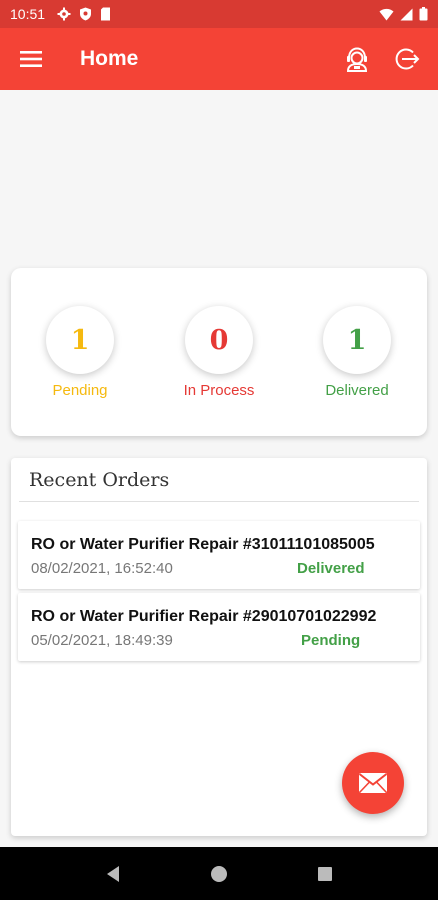 Image resolution: width=438 pixels, height=900 pixels. I want to click on mail-icon, so click(373, 783).